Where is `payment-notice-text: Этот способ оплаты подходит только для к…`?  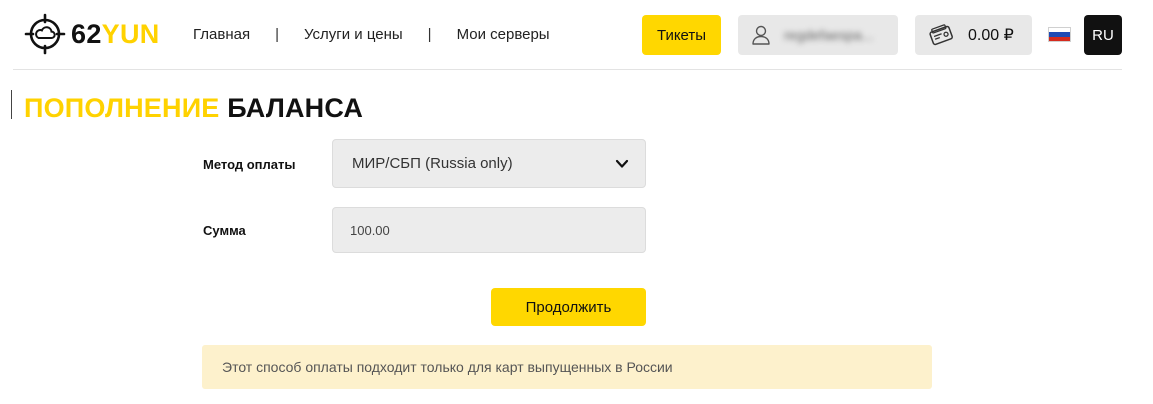 payment-notice-text: Этот способ оплаты подходит только для к… is located at coordinates (447, 367).